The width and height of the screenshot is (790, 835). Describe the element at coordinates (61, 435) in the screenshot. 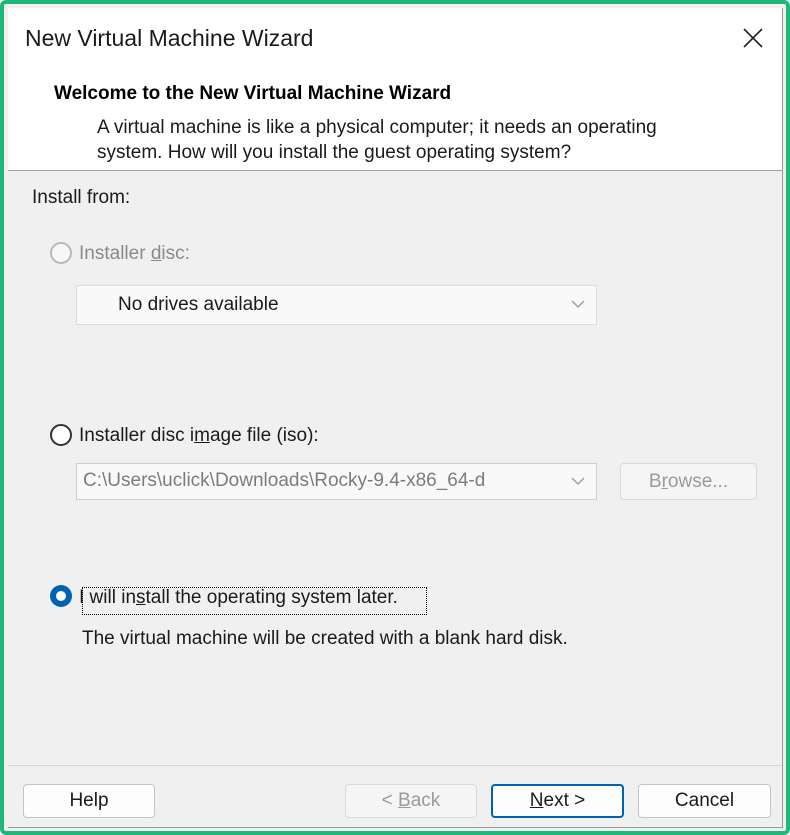

I see `iso-image-radio` at that location.